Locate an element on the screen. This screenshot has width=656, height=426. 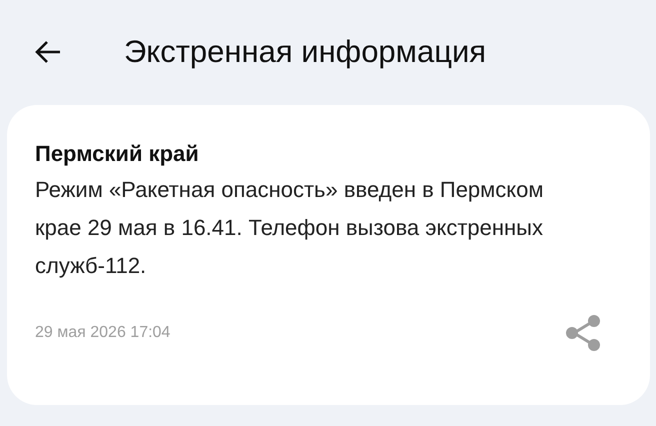
share-icon is located at coordinates (583, 333).